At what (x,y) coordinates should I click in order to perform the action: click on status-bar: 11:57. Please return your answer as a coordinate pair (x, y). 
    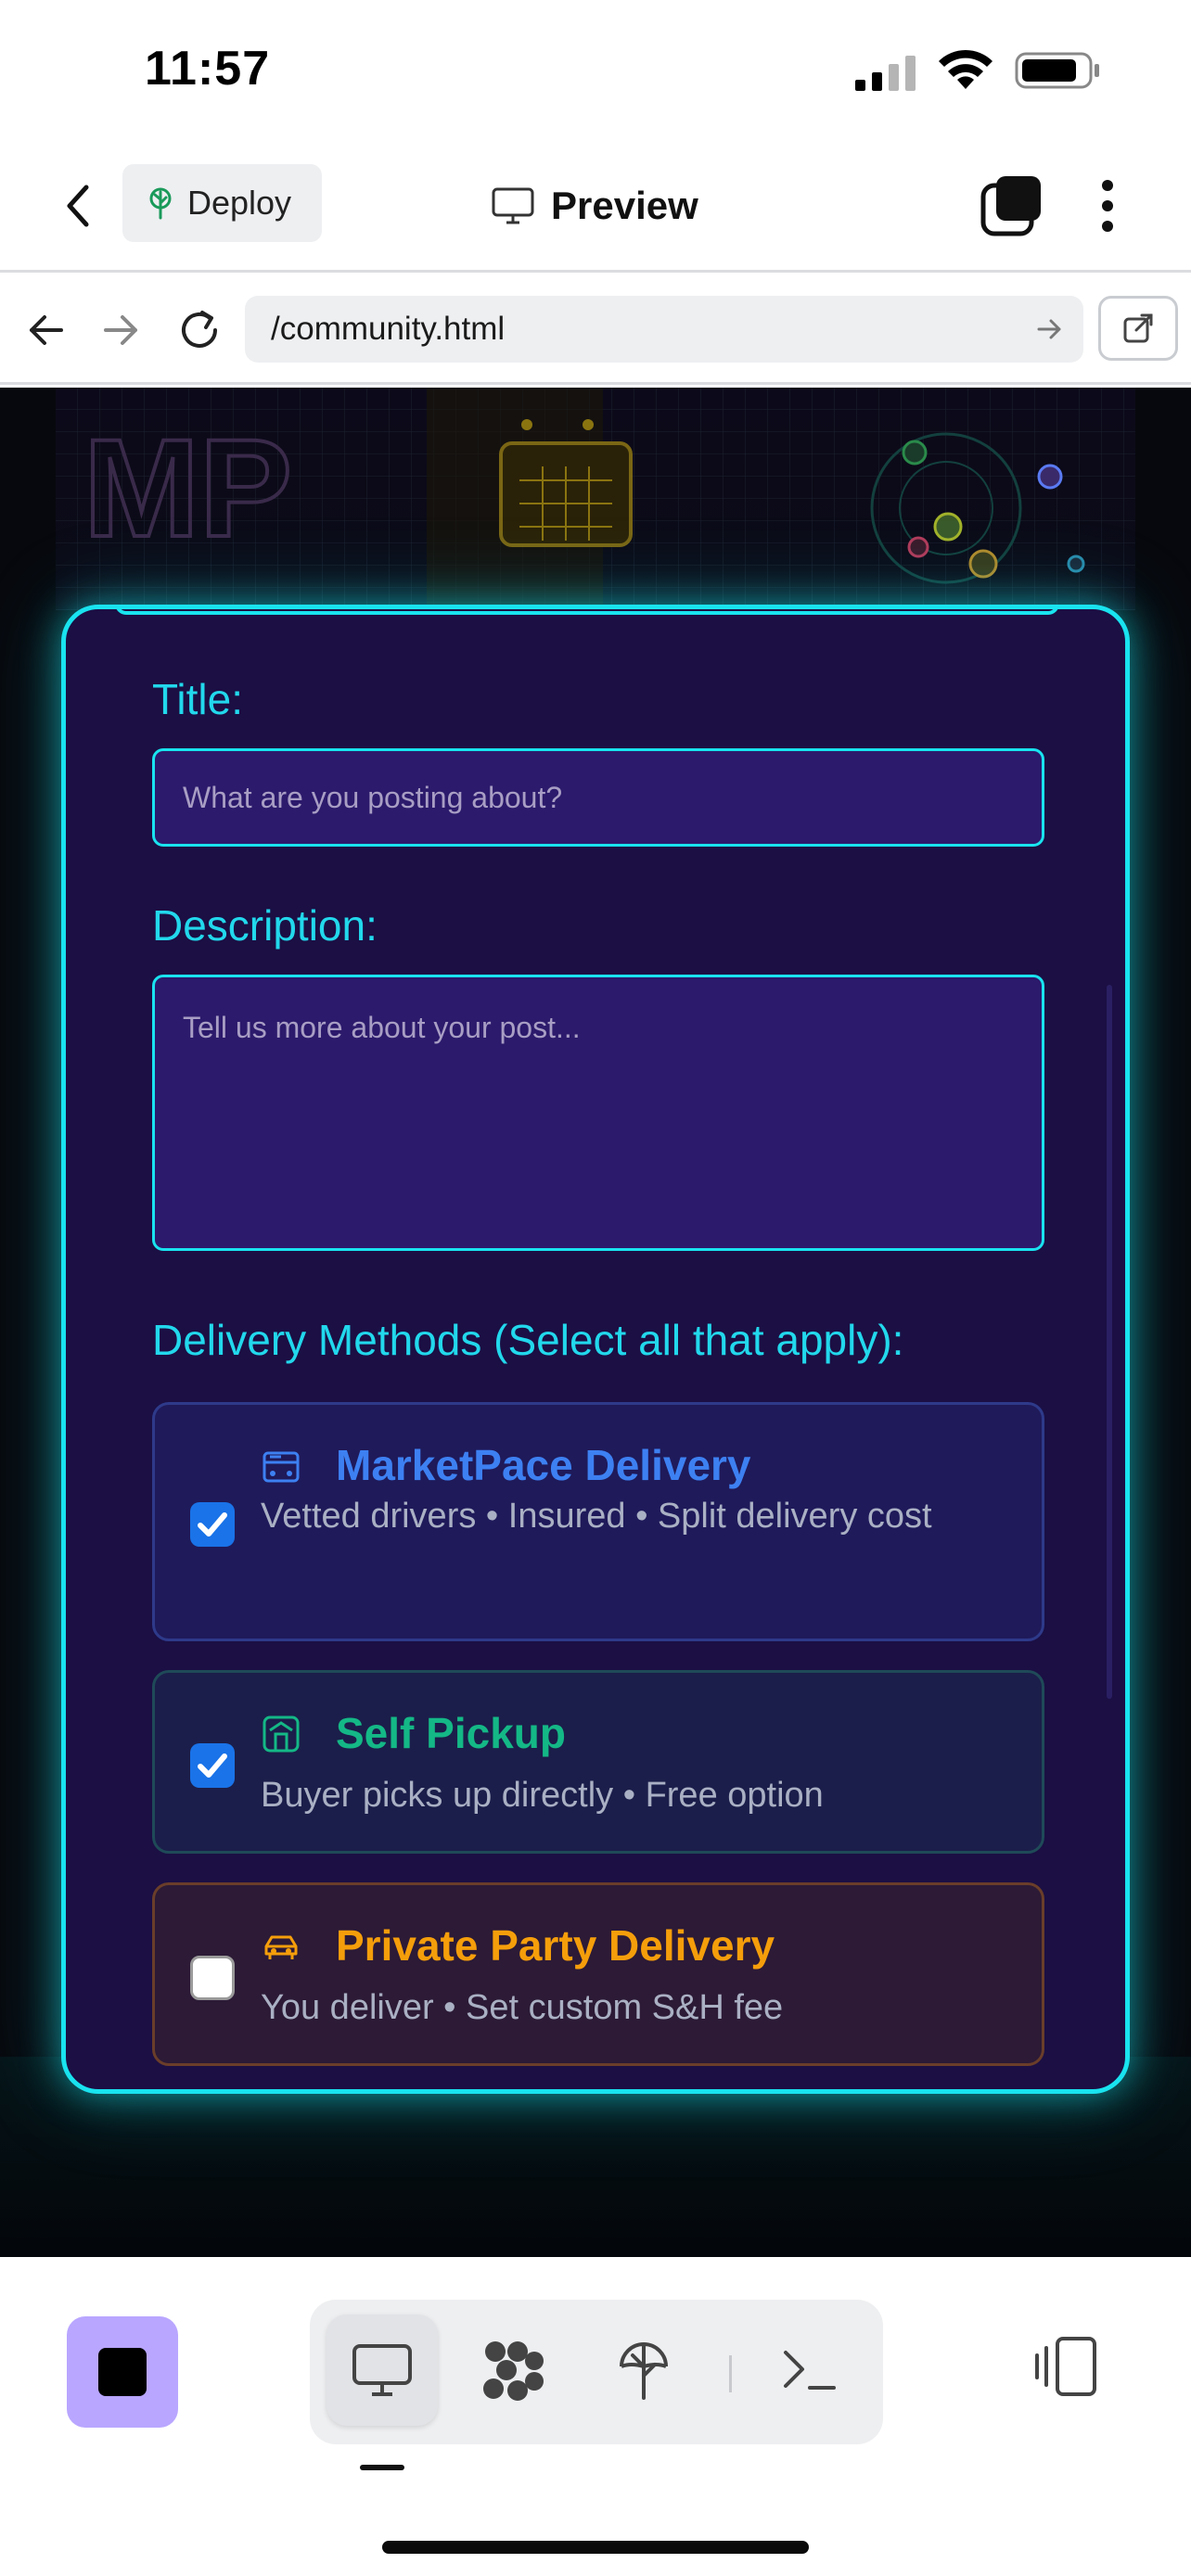
    Looking at the image, I should click on (595, 69).